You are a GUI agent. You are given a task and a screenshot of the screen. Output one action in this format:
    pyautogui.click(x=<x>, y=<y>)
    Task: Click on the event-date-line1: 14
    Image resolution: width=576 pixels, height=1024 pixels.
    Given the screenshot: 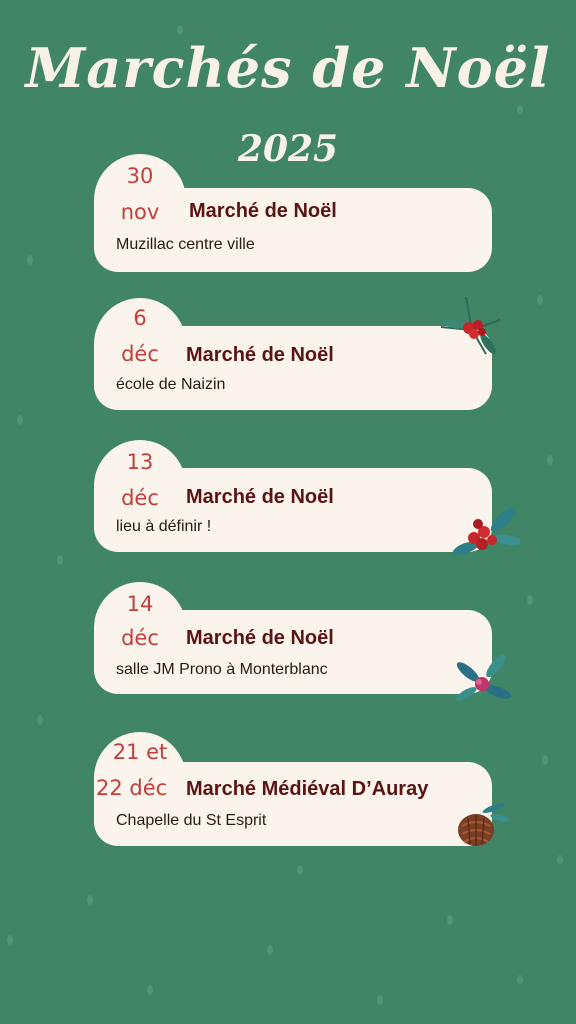 What is the action you would take?
    pyautogui.click(x=140, y=604)
    